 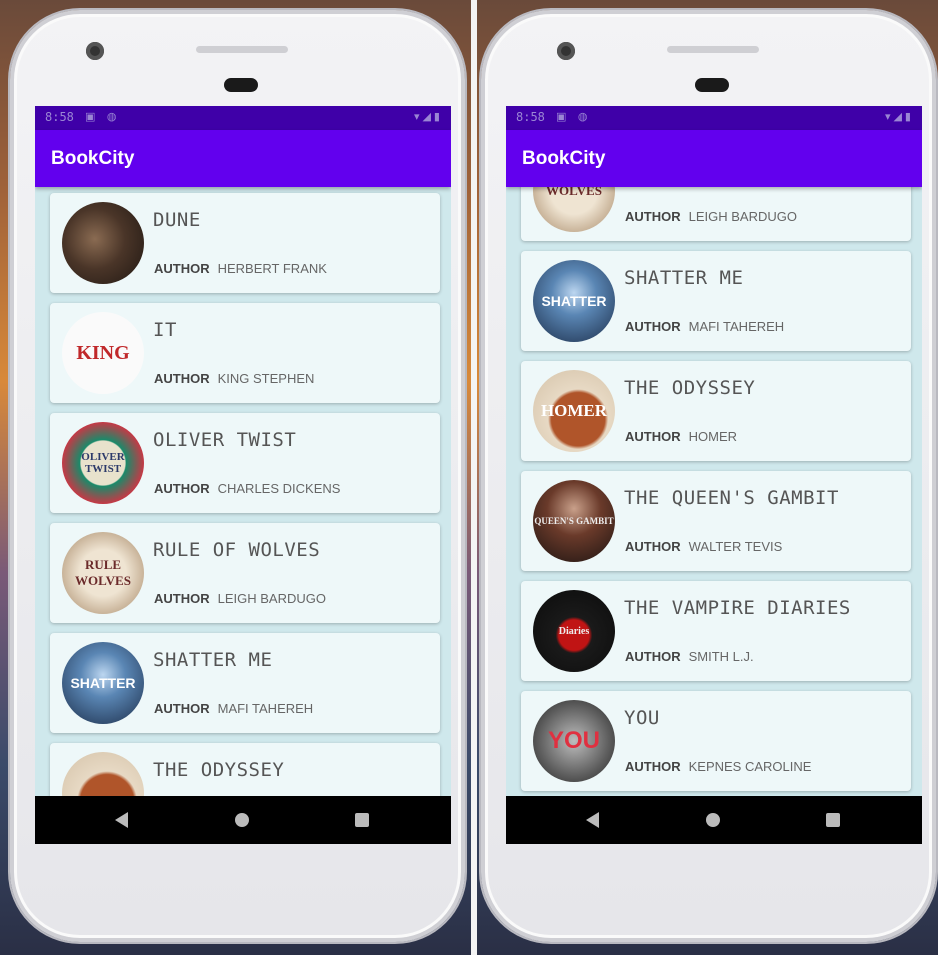 What do you see at coordinates (716, 411) in the screenshot?
I see `book-card-the-odyssey: HOMER THE ODYSSEY AUTHOR HOMER` at bounding box center [716, 411].